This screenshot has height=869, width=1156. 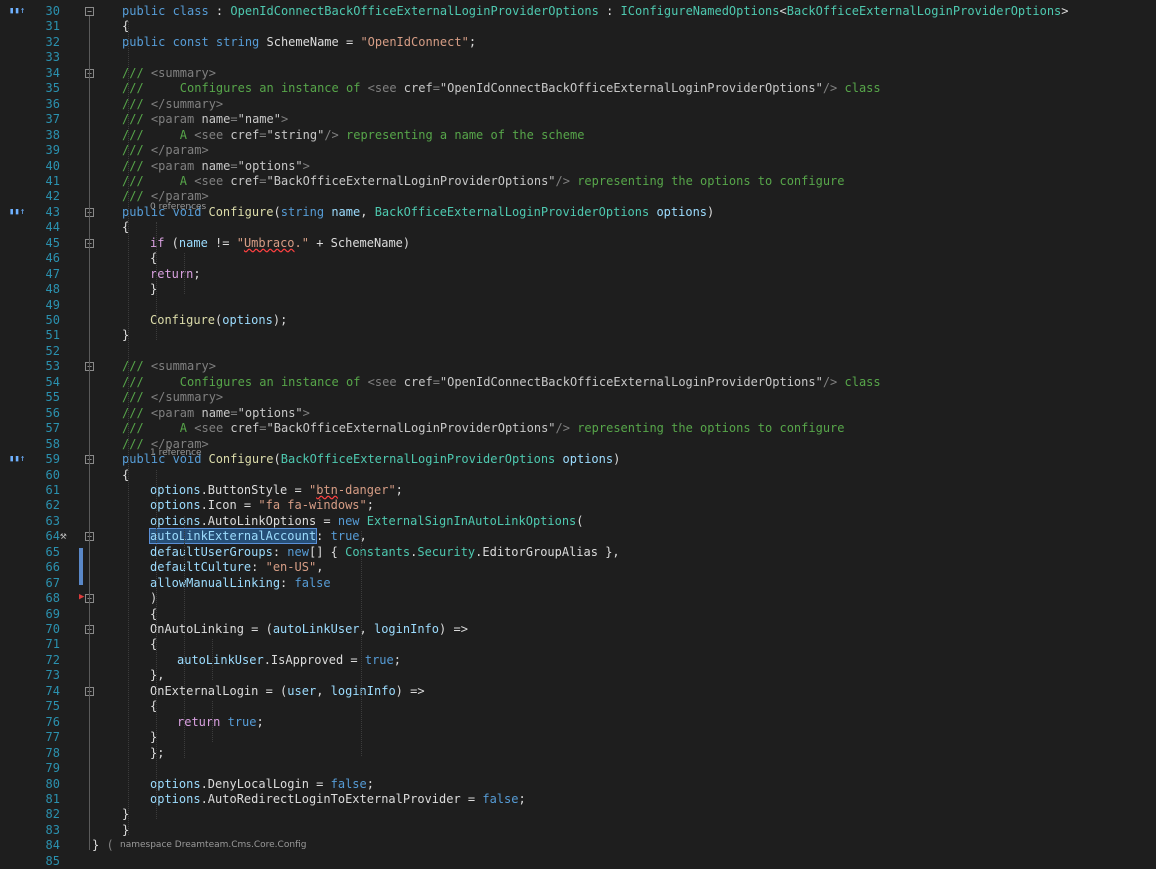 I want to click on code-line: 74 OnExternalLogin = (user, loginInfo) =>, so click(x=578, y=691).